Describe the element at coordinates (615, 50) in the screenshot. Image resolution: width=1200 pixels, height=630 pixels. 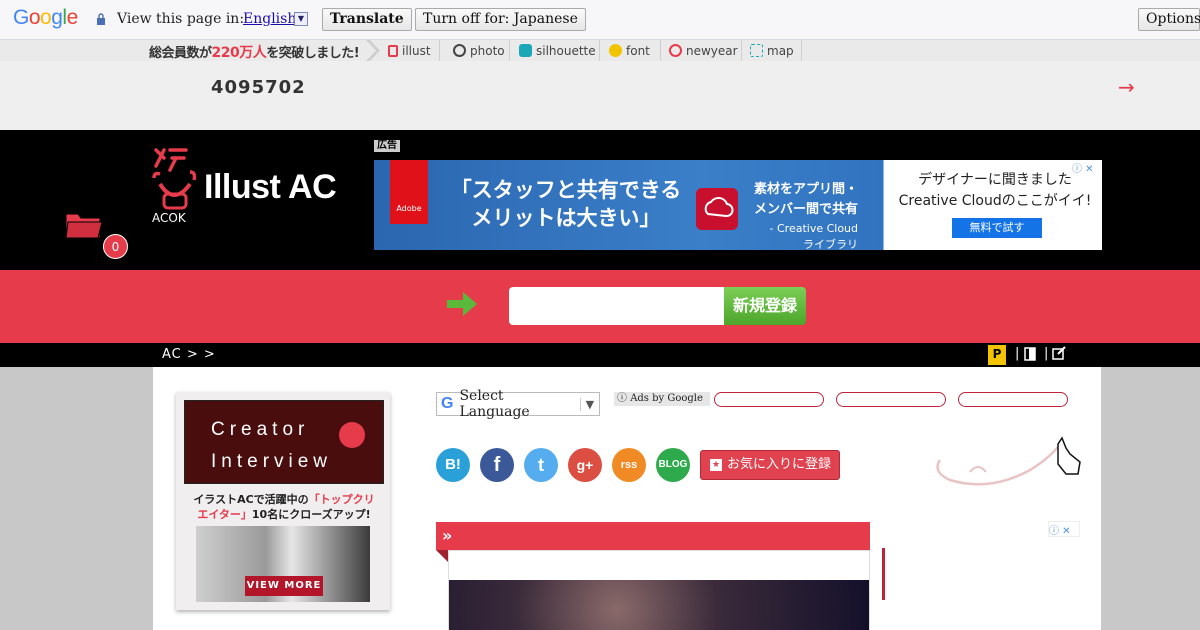
I see `font-icon` at that location.